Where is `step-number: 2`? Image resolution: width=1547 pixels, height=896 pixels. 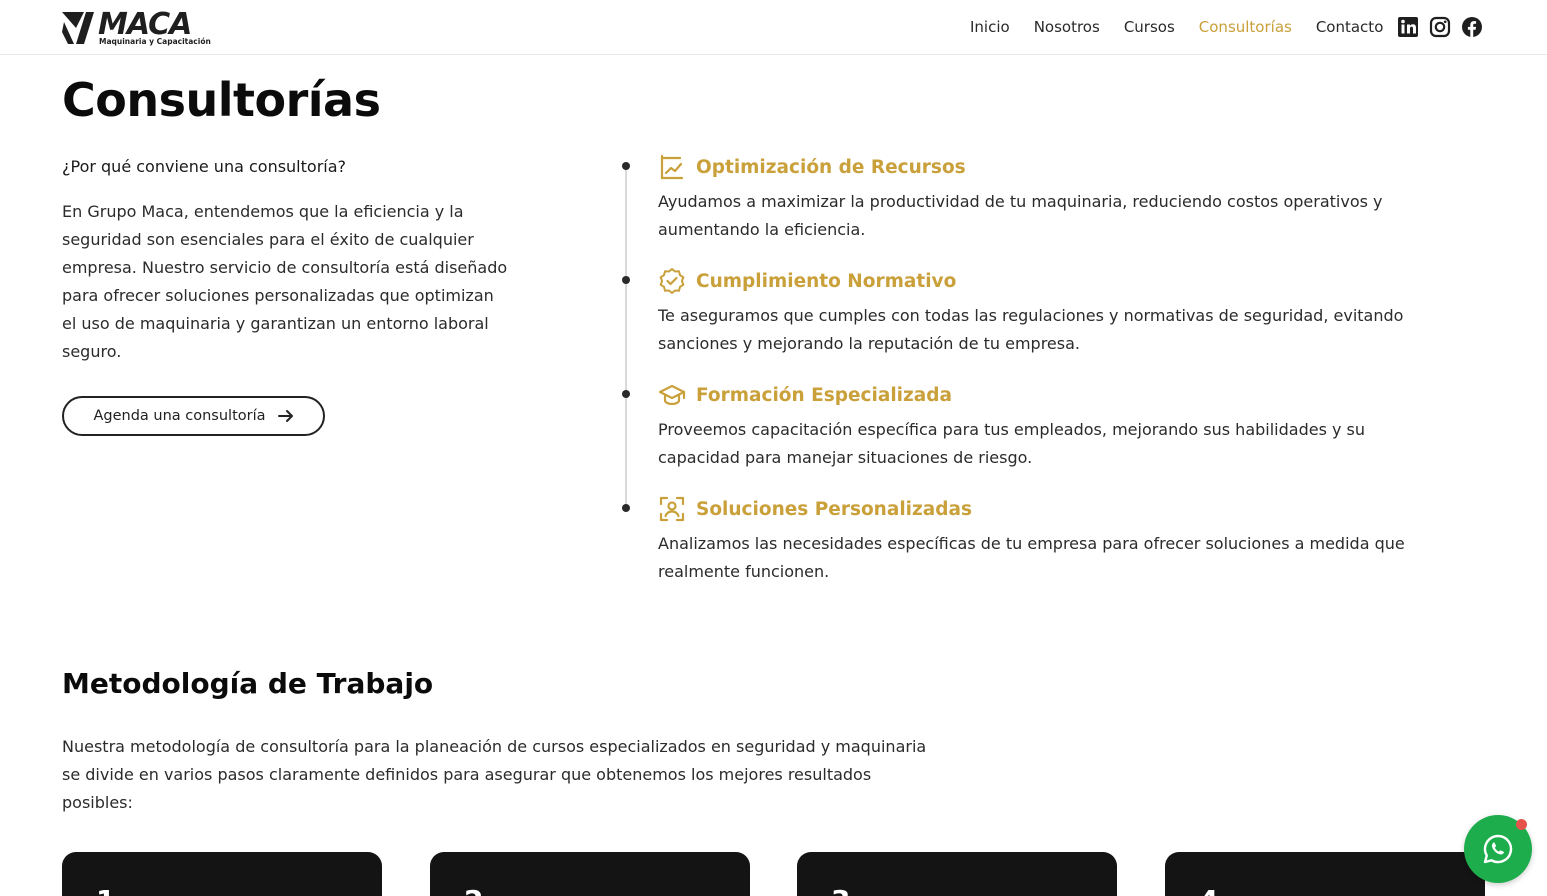 step-number: 2 is located at coordinates (473, 890).